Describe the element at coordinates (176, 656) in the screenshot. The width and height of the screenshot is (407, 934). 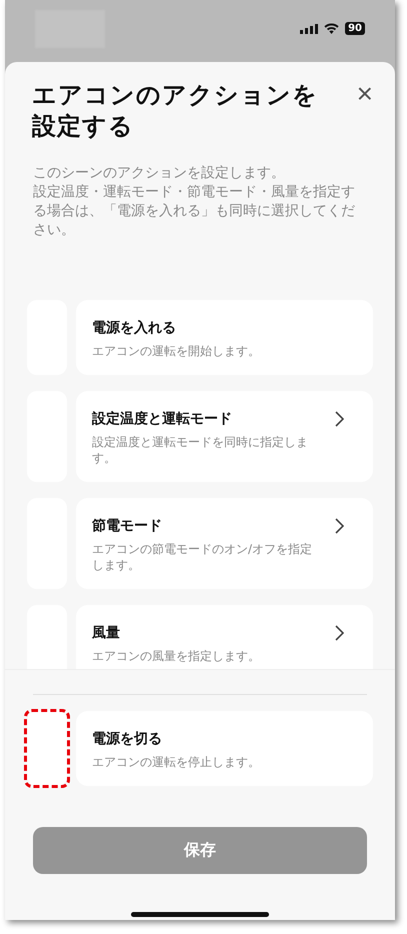
I see `action-description: エアコンの風量を指定します。` at that location.